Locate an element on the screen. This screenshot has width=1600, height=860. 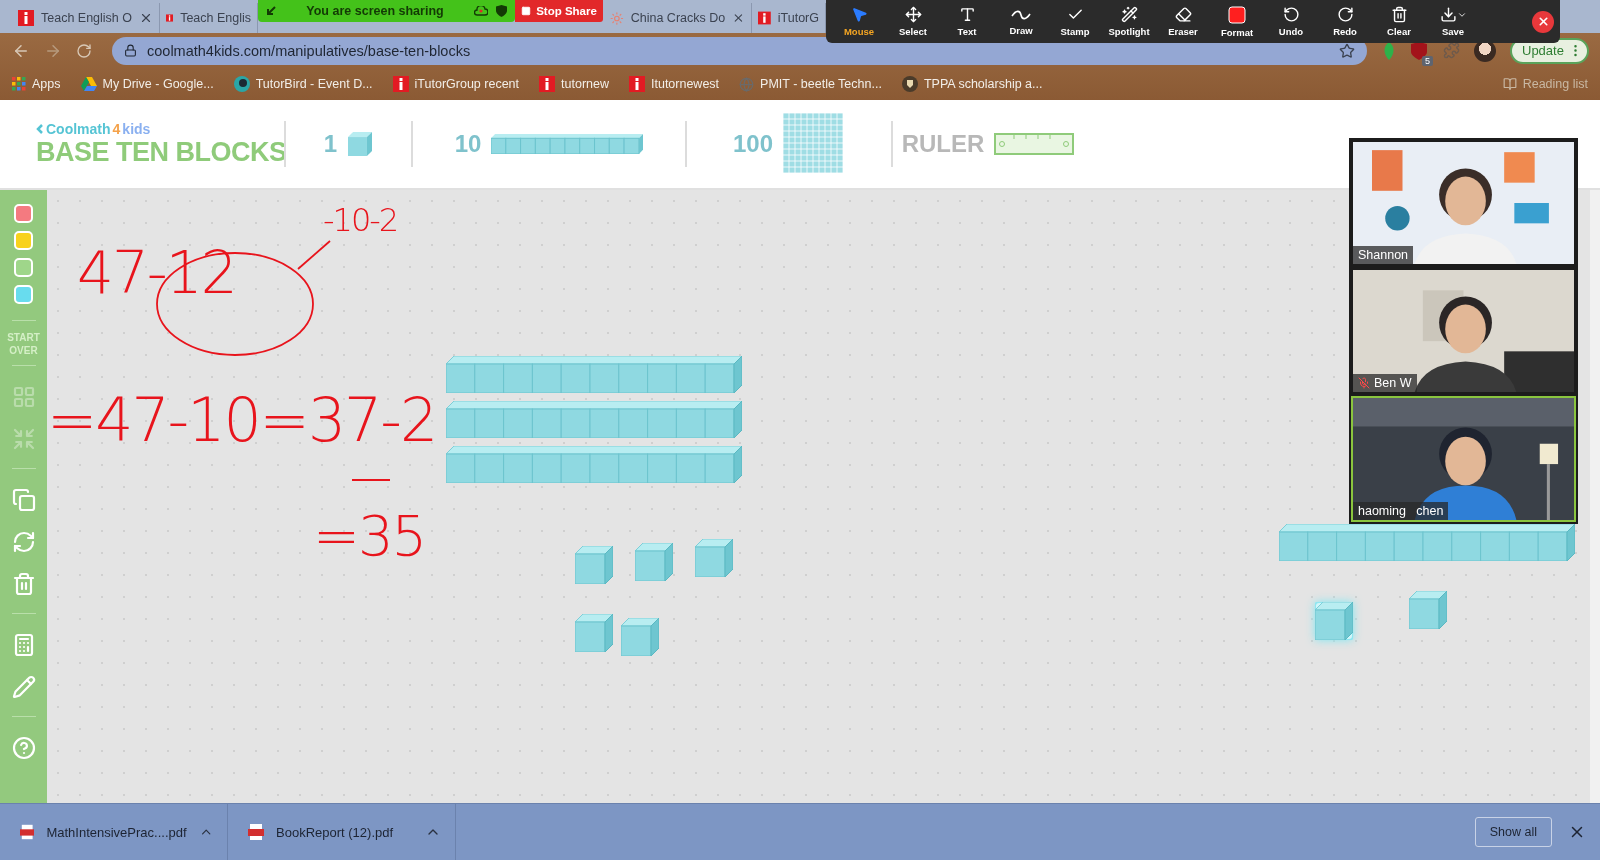
arrow-icon is located at coordinates (271, 11).